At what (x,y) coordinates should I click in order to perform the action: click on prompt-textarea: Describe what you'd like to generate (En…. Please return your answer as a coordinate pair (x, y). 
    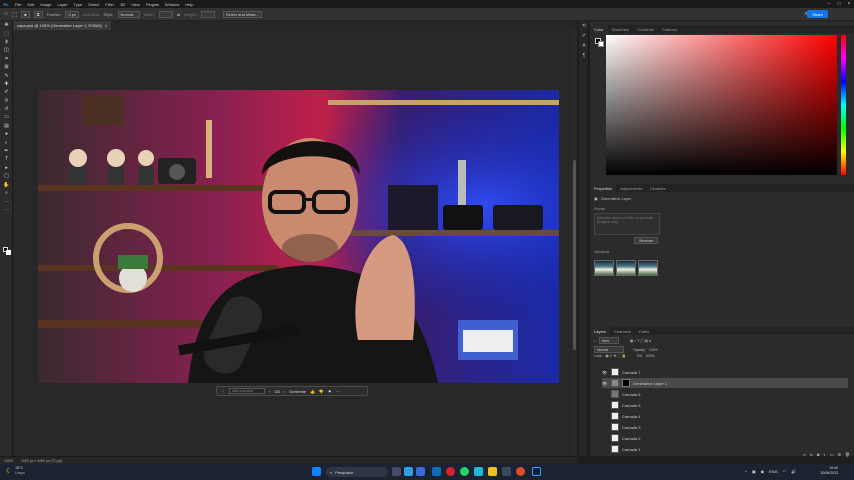
    Looking at the image, I should click on (627, 224).